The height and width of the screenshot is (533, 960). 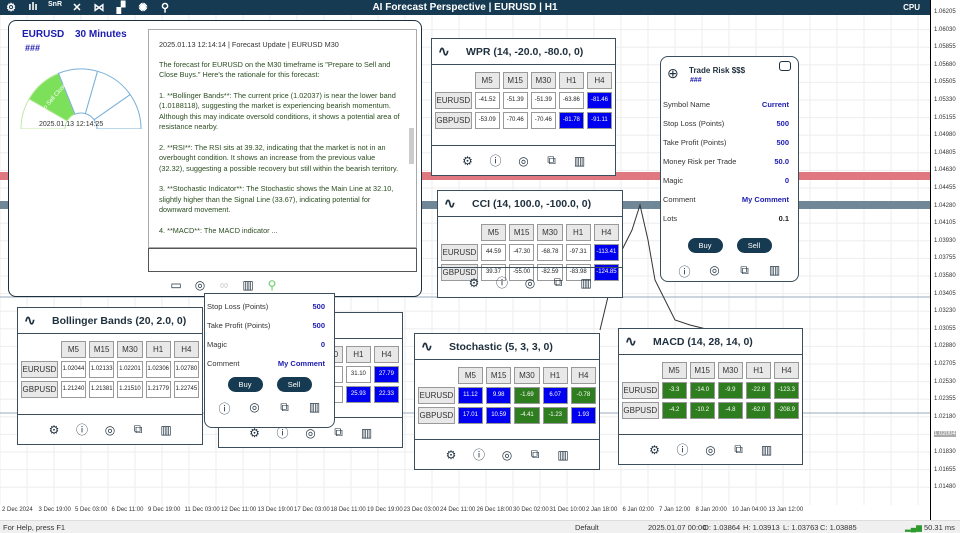 What do you see at coordinates (294, 384) in the screenshot?
I see `popup-sell-button: Sell` at bounding box center [294, 384].